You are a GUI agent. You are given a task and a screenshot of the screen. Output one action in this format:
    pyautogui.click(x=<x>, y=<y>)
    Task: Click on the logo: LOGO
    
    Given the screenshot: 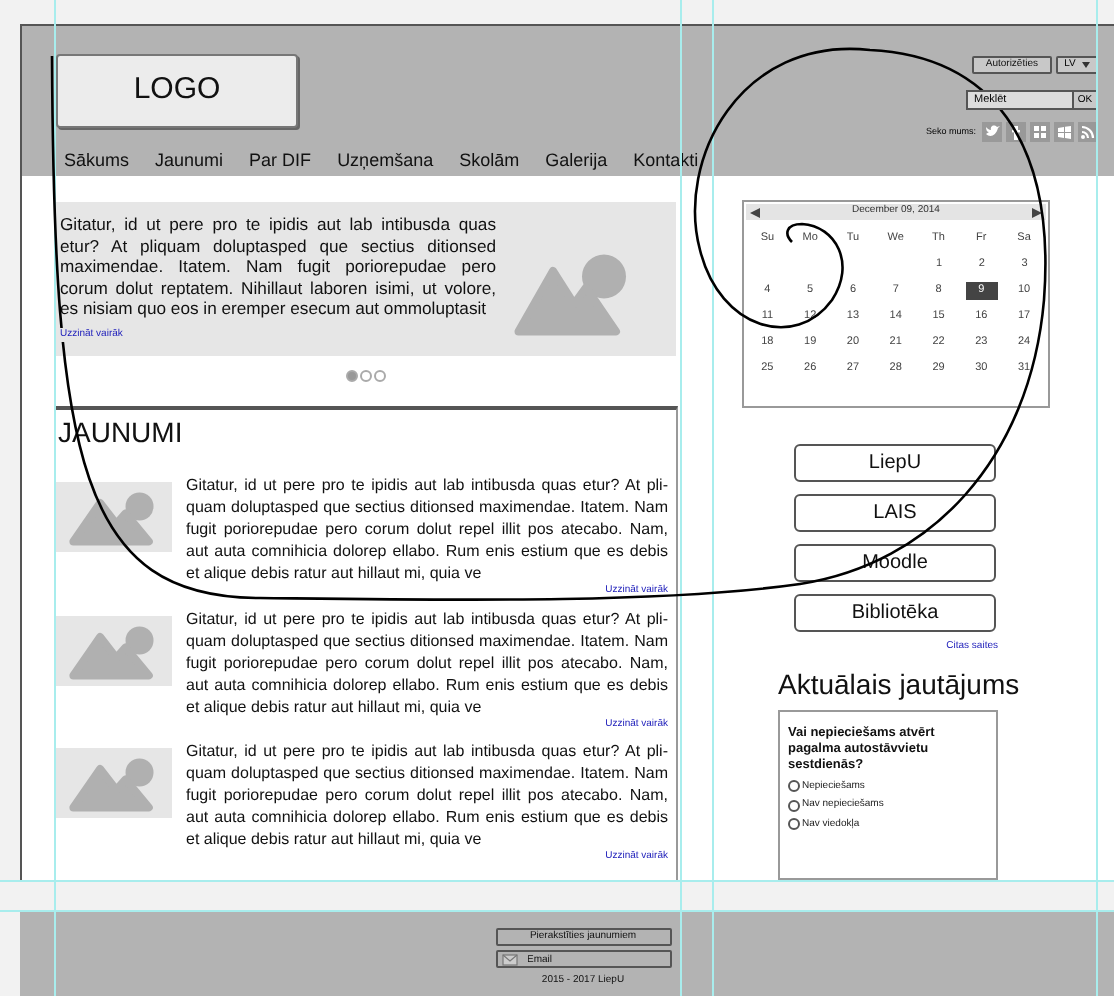 What is the action you would take?
    pyautogui.click(x=177, y=91)
    